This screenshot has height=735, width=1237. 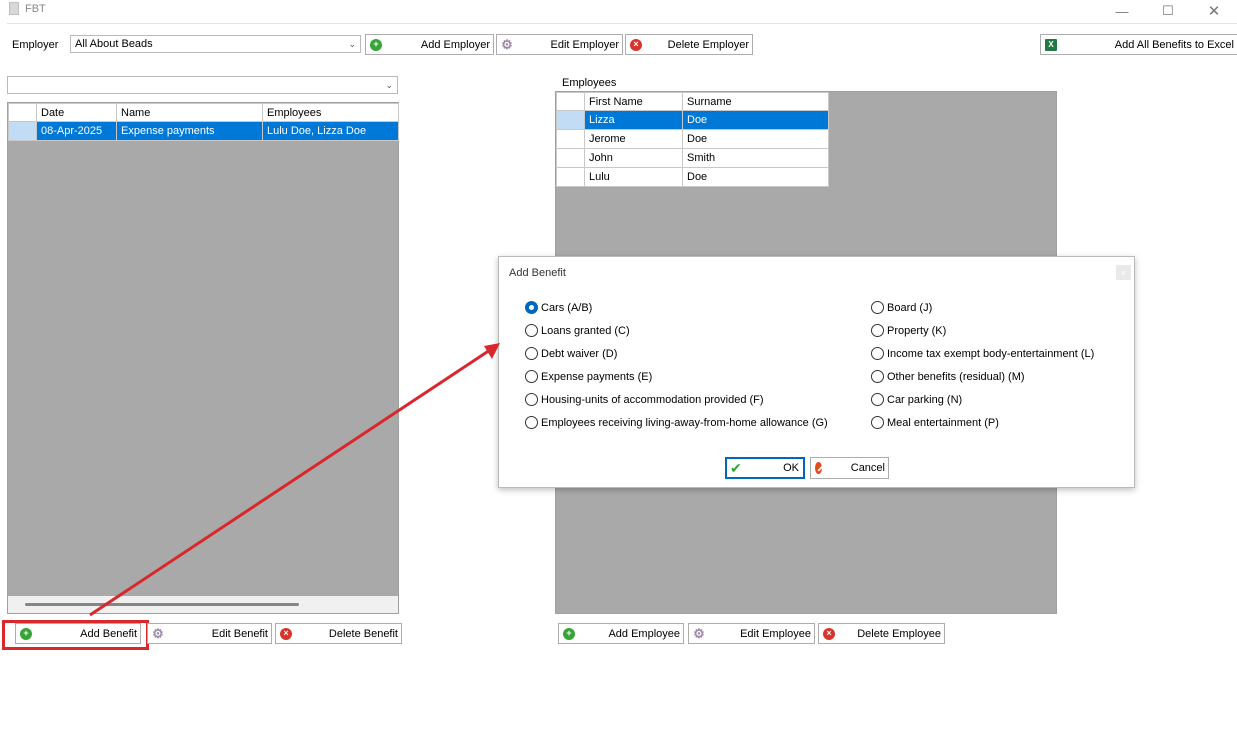 What do you see at coordinates (330, 131) in the screenshot?
I see `cell-employees: Lulu Doe, Lizza Doe` at bounding box center [330, 131].